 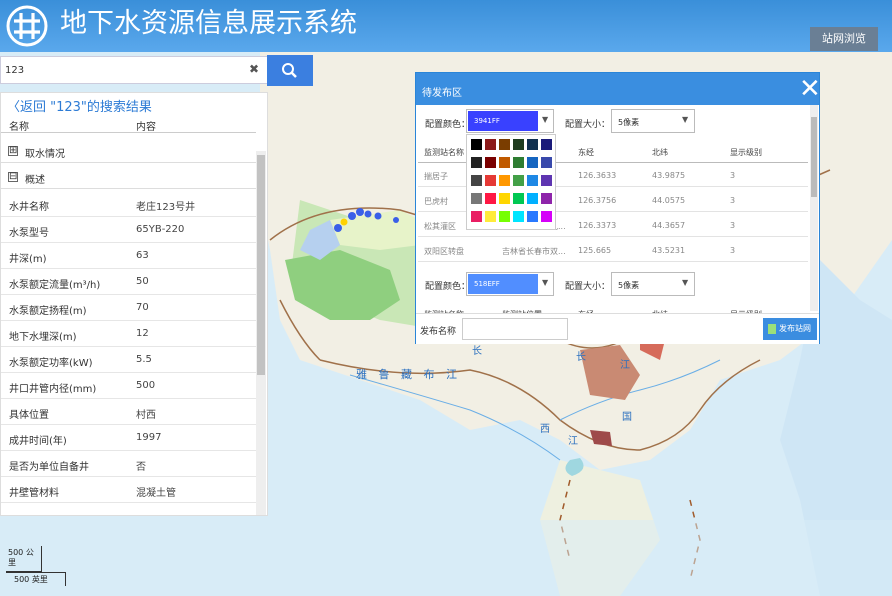 What do you see at coordinates (653, 284) in the screenshot?
I see `size-select-2: 5像素 ▼` at bounding box center [653, 284].